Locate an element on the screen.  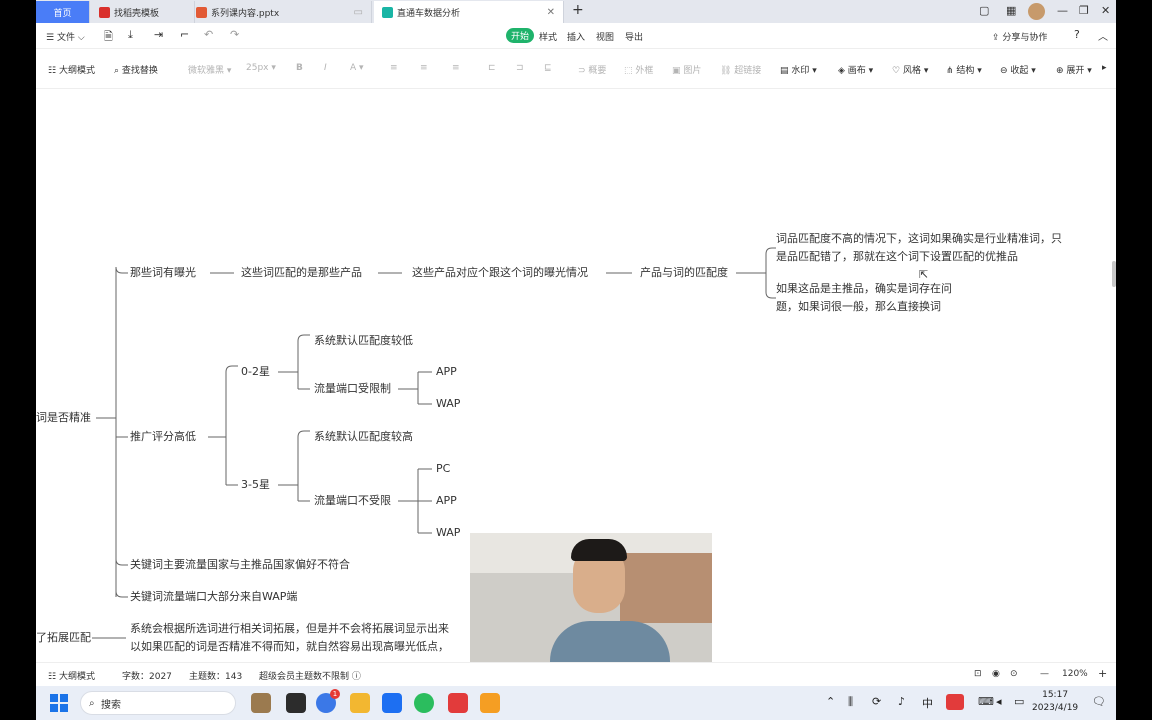
watermark-button: ▤ 水印 ▾ is located at coordinates (798, 69).